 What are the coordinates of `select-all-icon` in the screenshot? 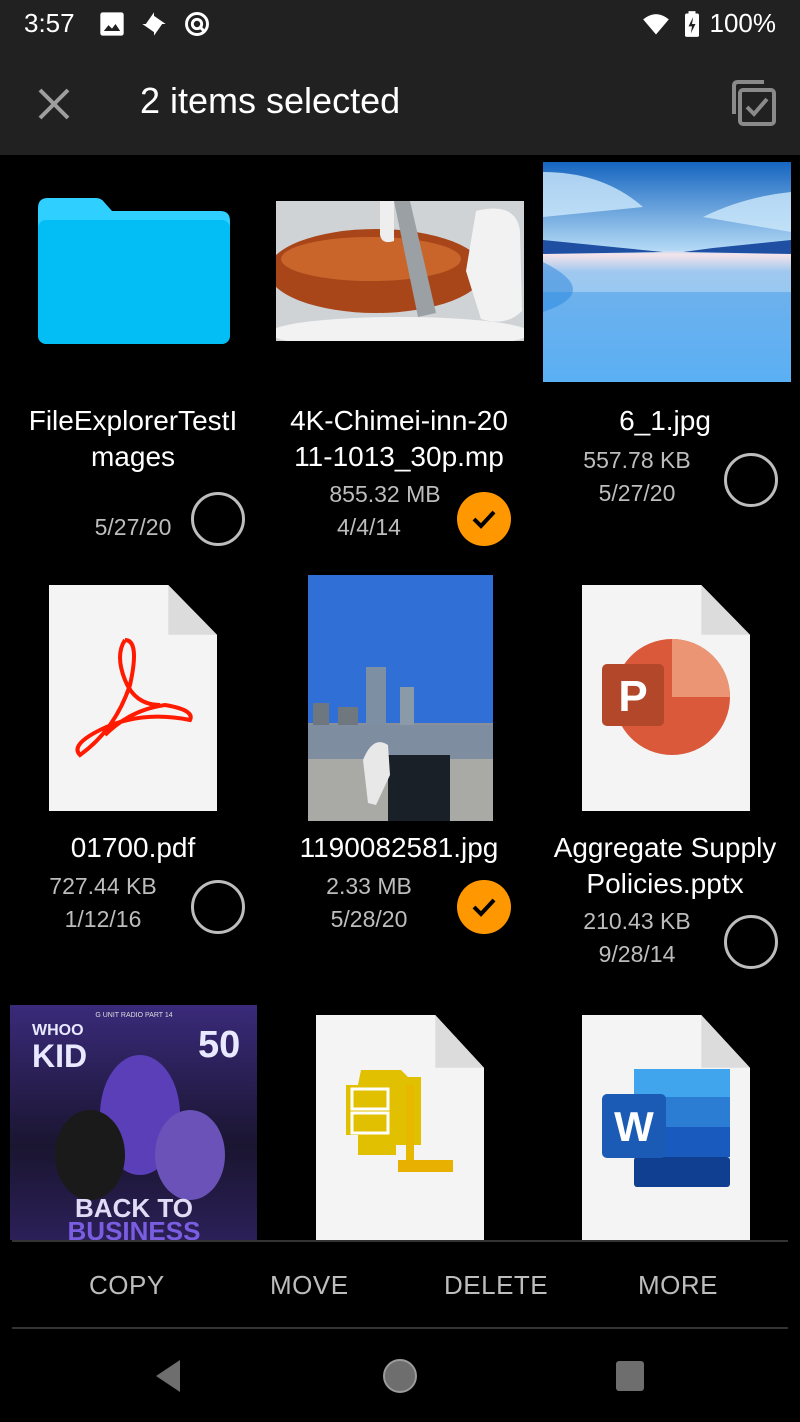 It's located at (754, 104).